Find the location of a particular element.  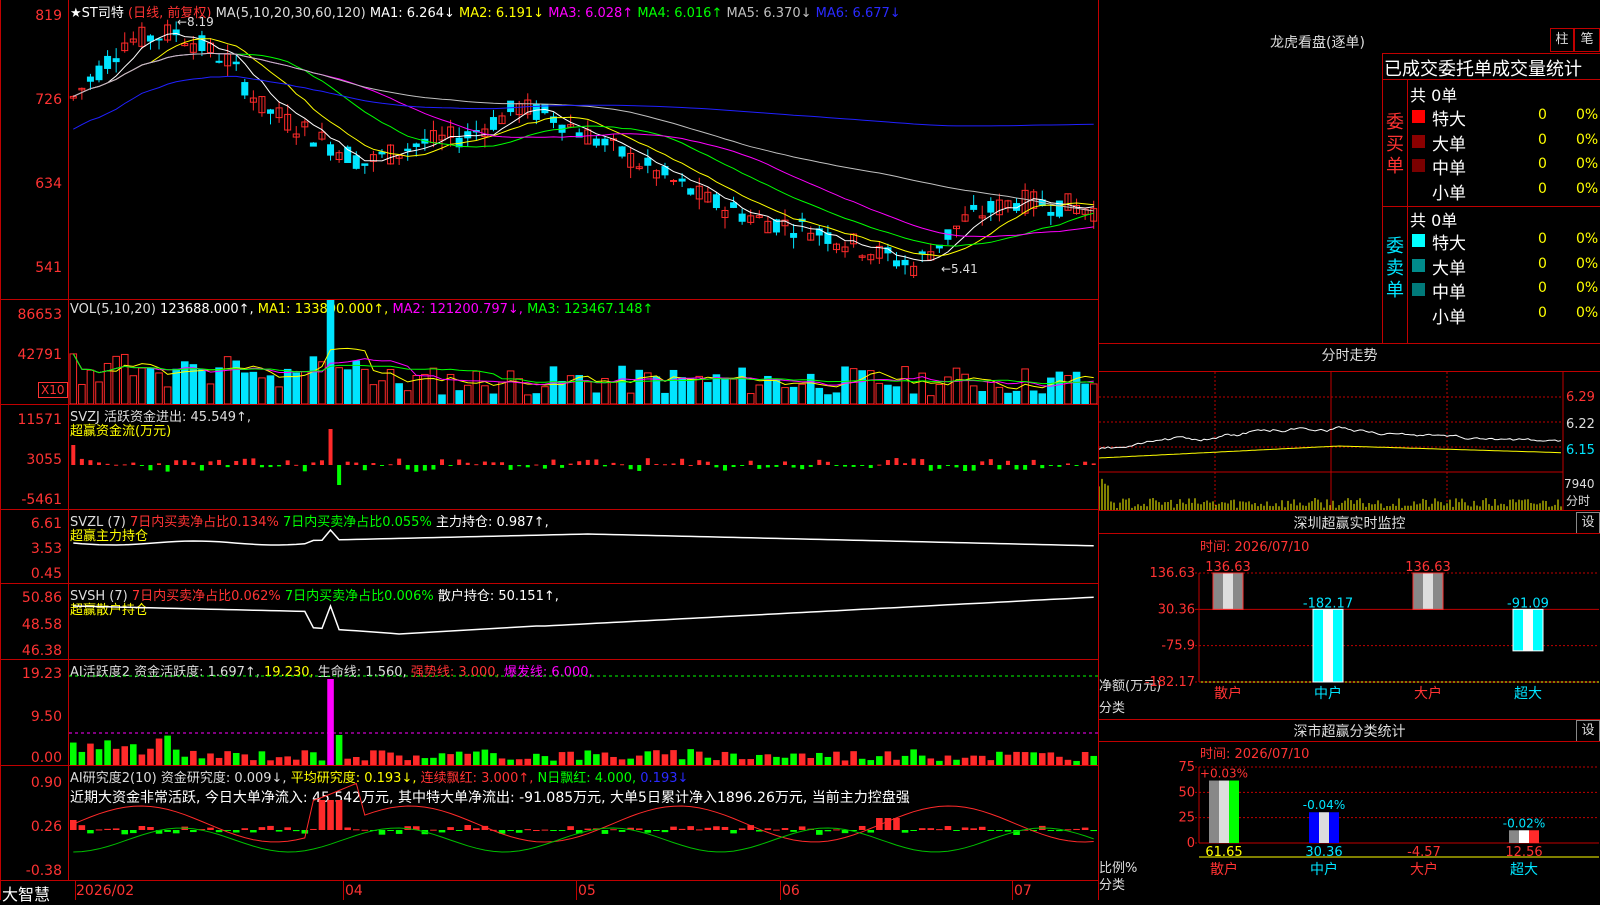

lhb-label-col is located at coordinates (1407, 211).